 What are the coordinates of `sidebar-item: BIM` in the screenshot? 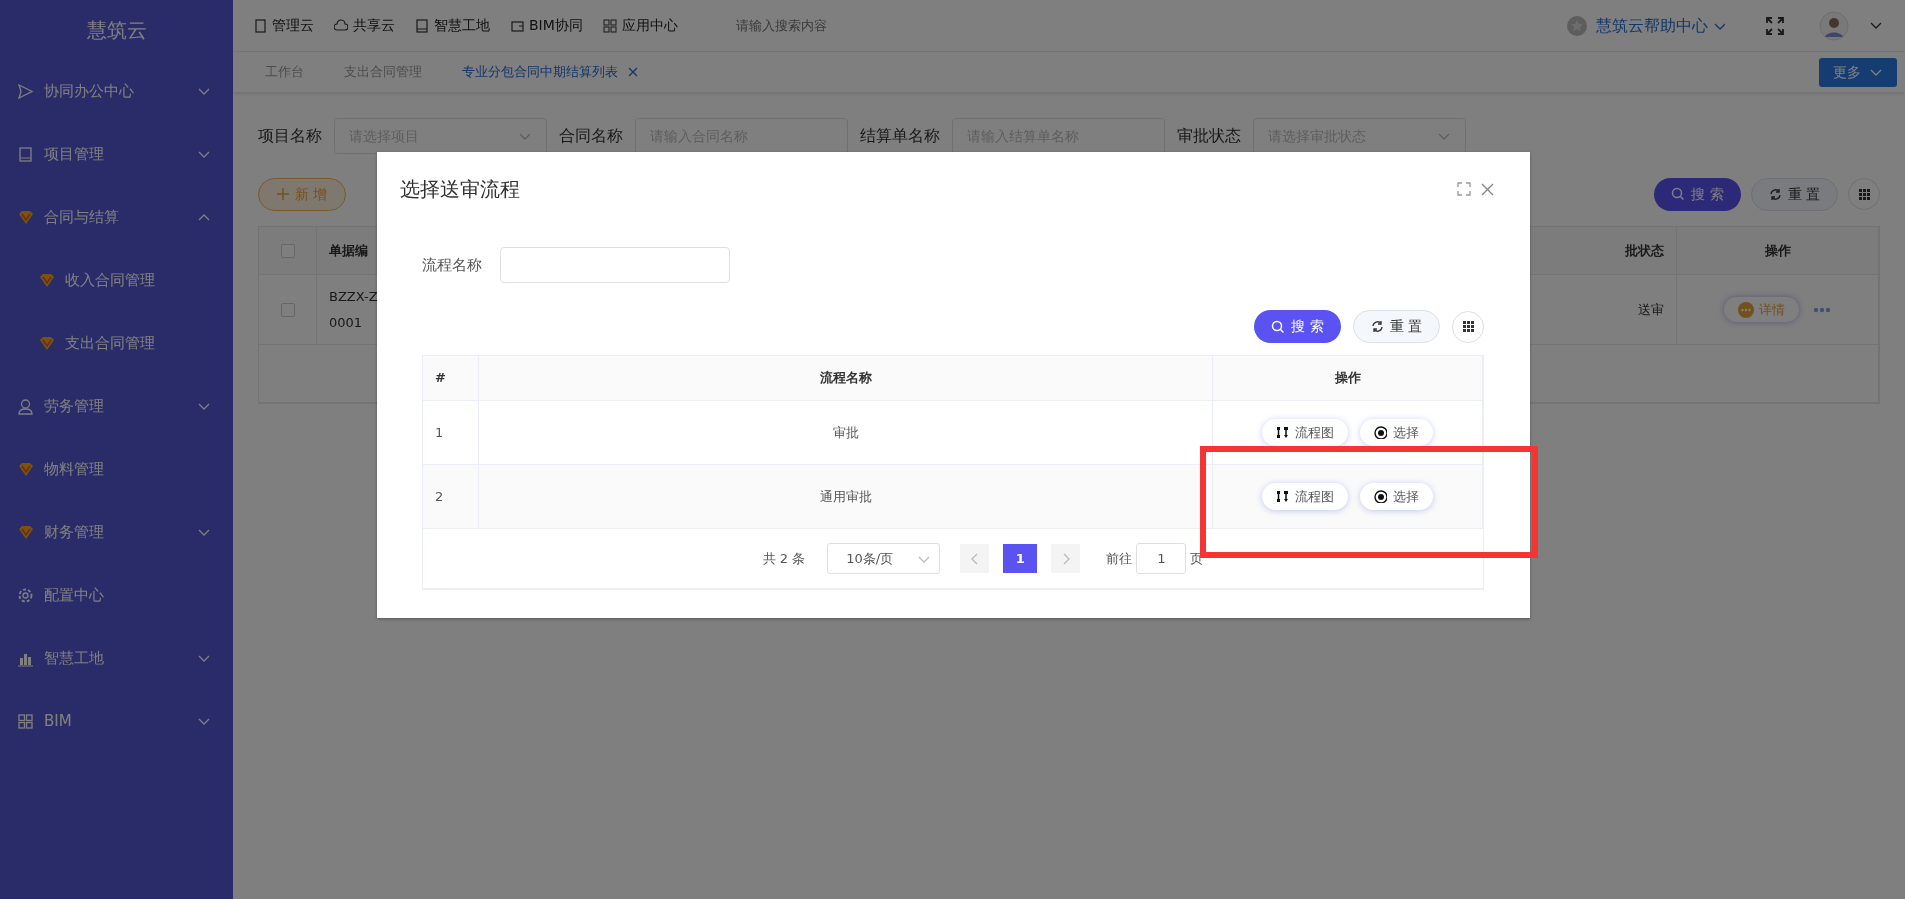 It's located at (116, 721).